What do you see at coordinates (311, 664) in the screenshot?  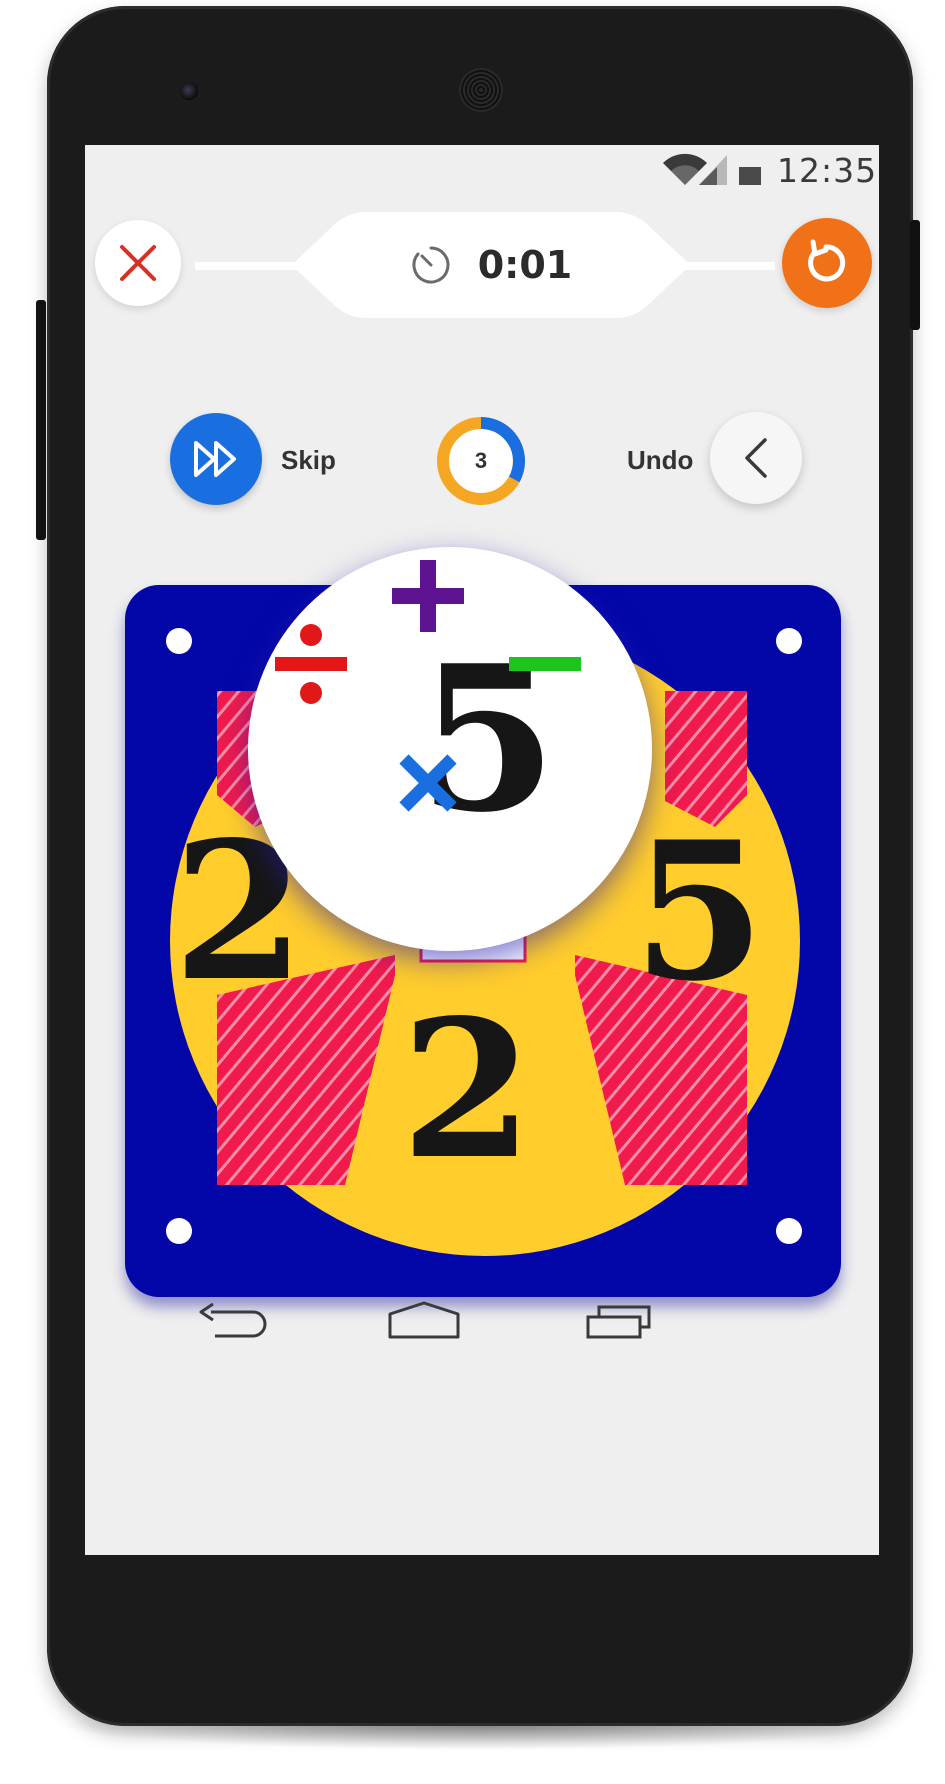 I see `divide-operator-icon` at bounding box center [311, 664].